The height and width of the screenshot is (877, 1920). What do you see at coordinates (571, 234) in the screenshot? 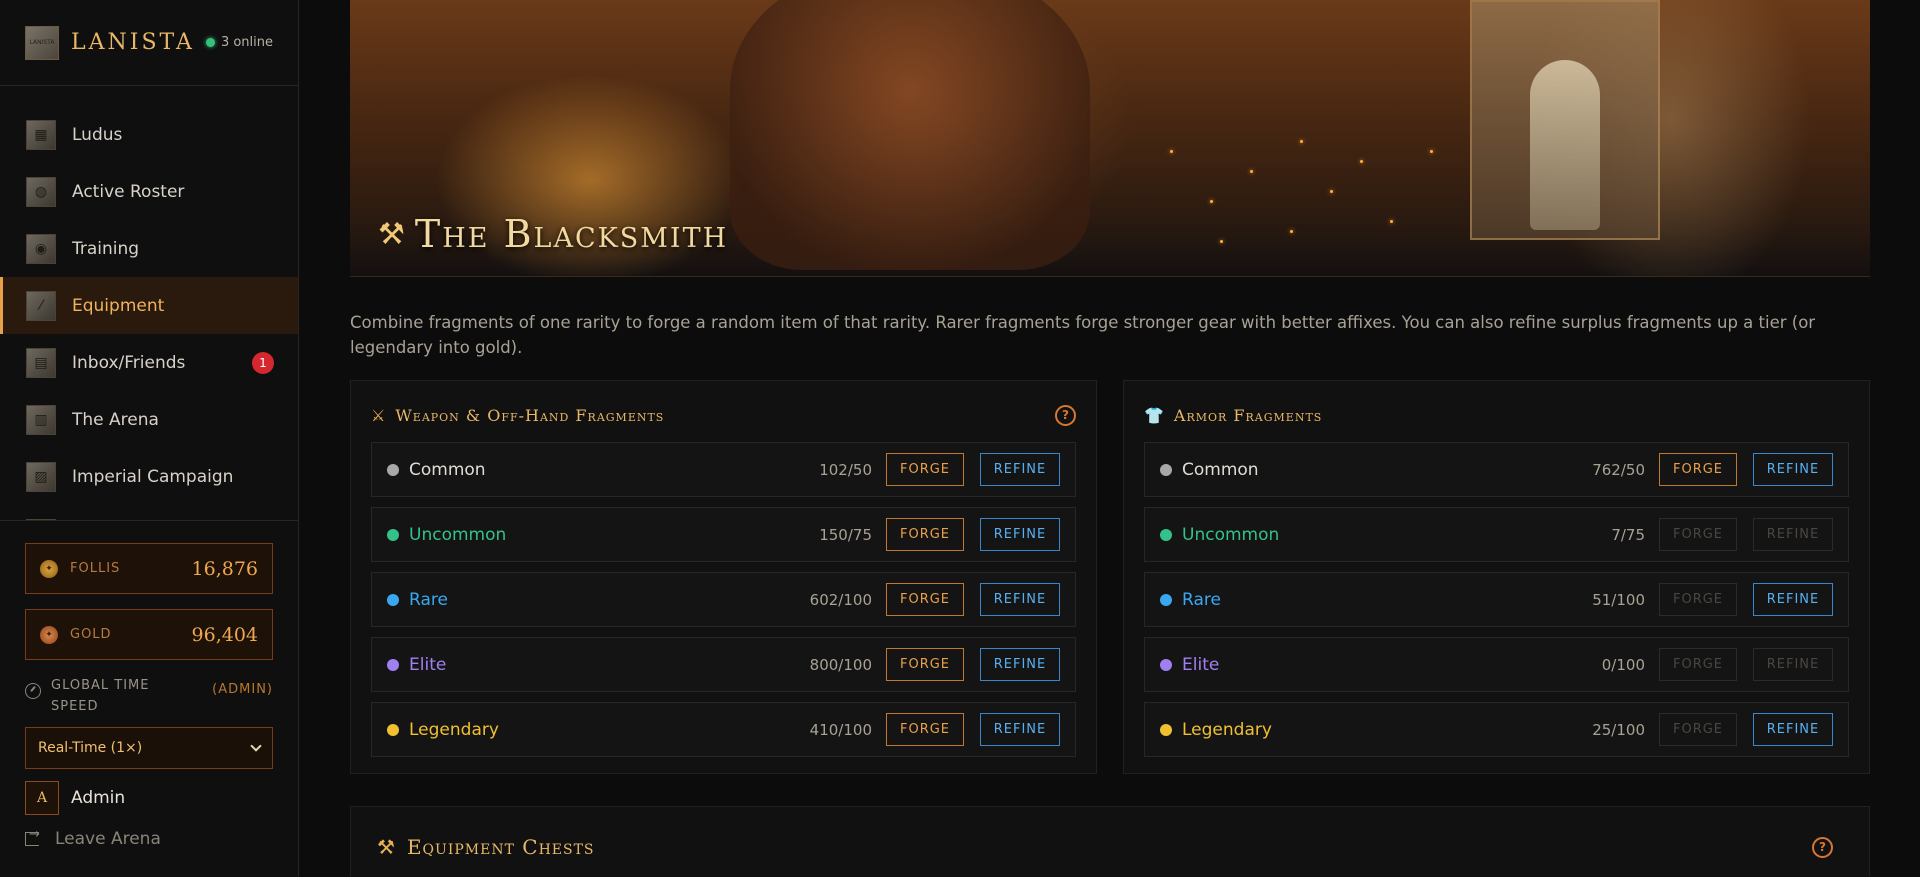
I see `page-title-text: The Blacksmith` at bounding box center [571, 234].